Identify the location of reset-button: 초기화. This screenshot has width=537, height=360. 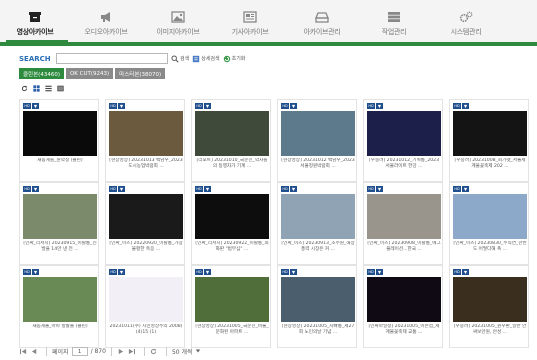
(234, 59).